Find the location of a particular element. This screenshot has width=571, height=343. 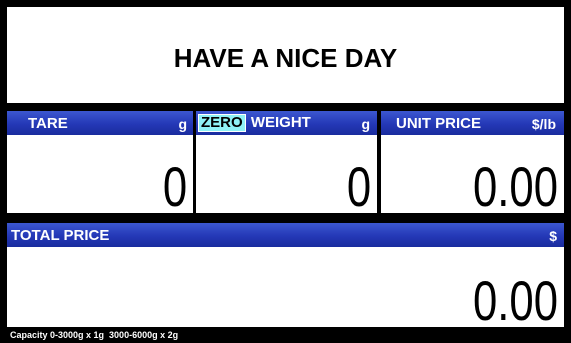

weight-display: 0 is located at coordinates (286, 174).